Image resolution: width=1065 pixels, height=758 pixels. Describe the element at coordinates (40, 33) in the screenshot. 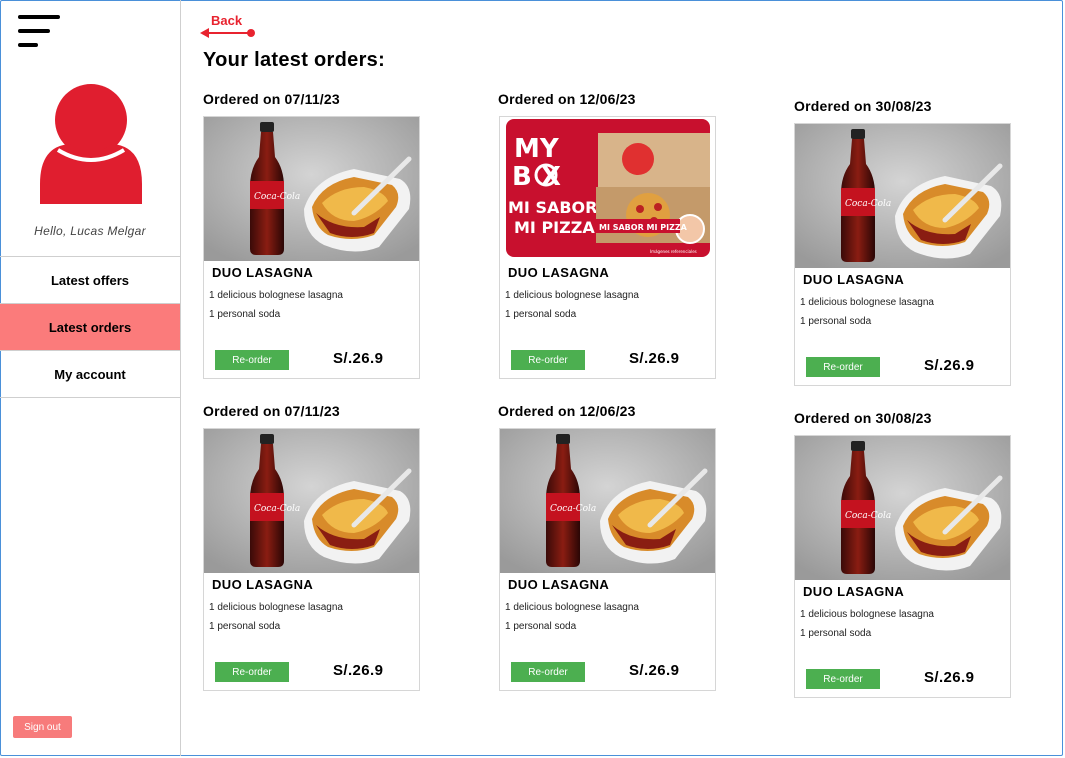

I see `menu-icon` at that location.